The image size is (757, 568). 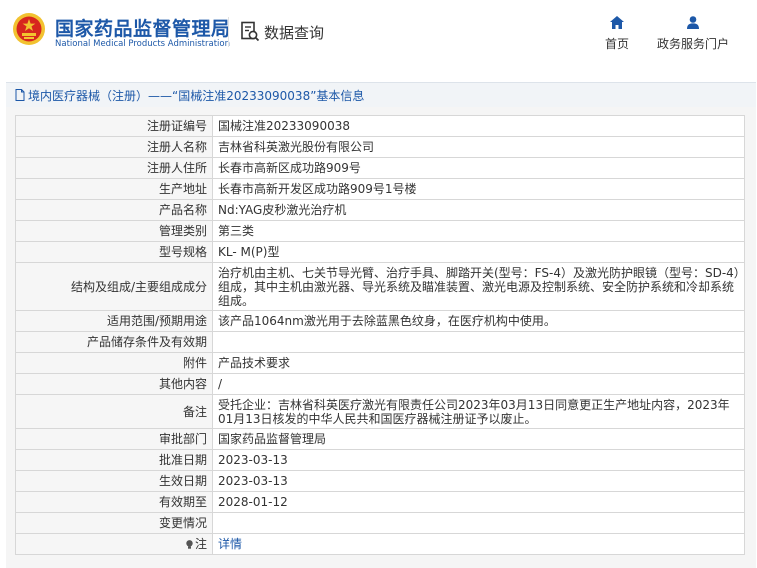 What do you see at coordinates (478, 363) in the screenshot?
I see `field-value: 产品技术要求` at bounding box center [478, 363].